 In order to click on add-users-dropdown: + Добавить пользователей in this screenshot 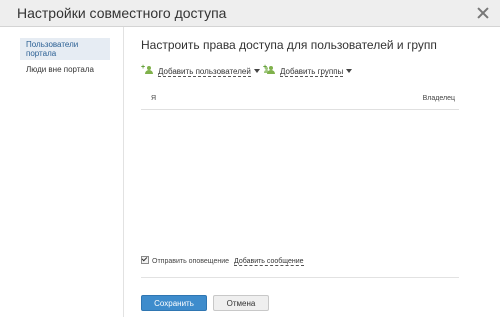, I will do `click(200, 70)`.